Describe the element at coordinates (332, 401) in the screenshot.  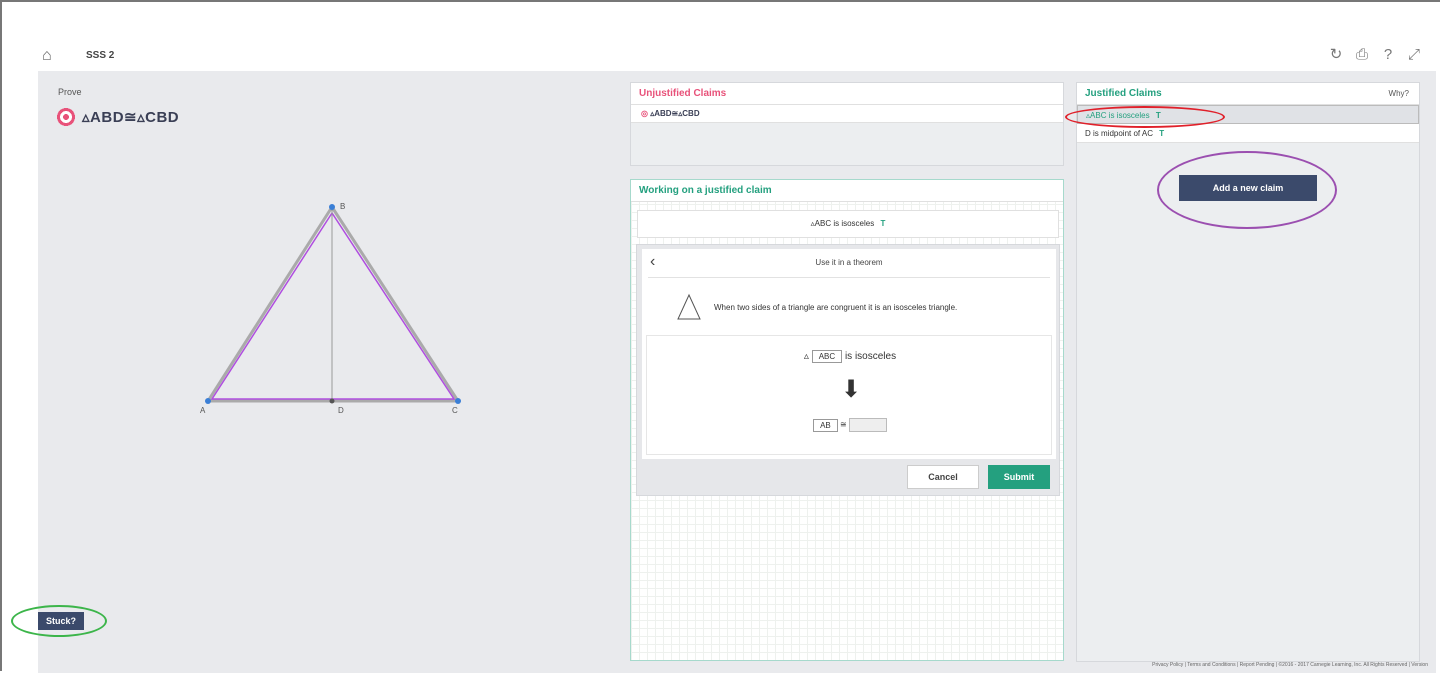
I see `point-d` at that location.